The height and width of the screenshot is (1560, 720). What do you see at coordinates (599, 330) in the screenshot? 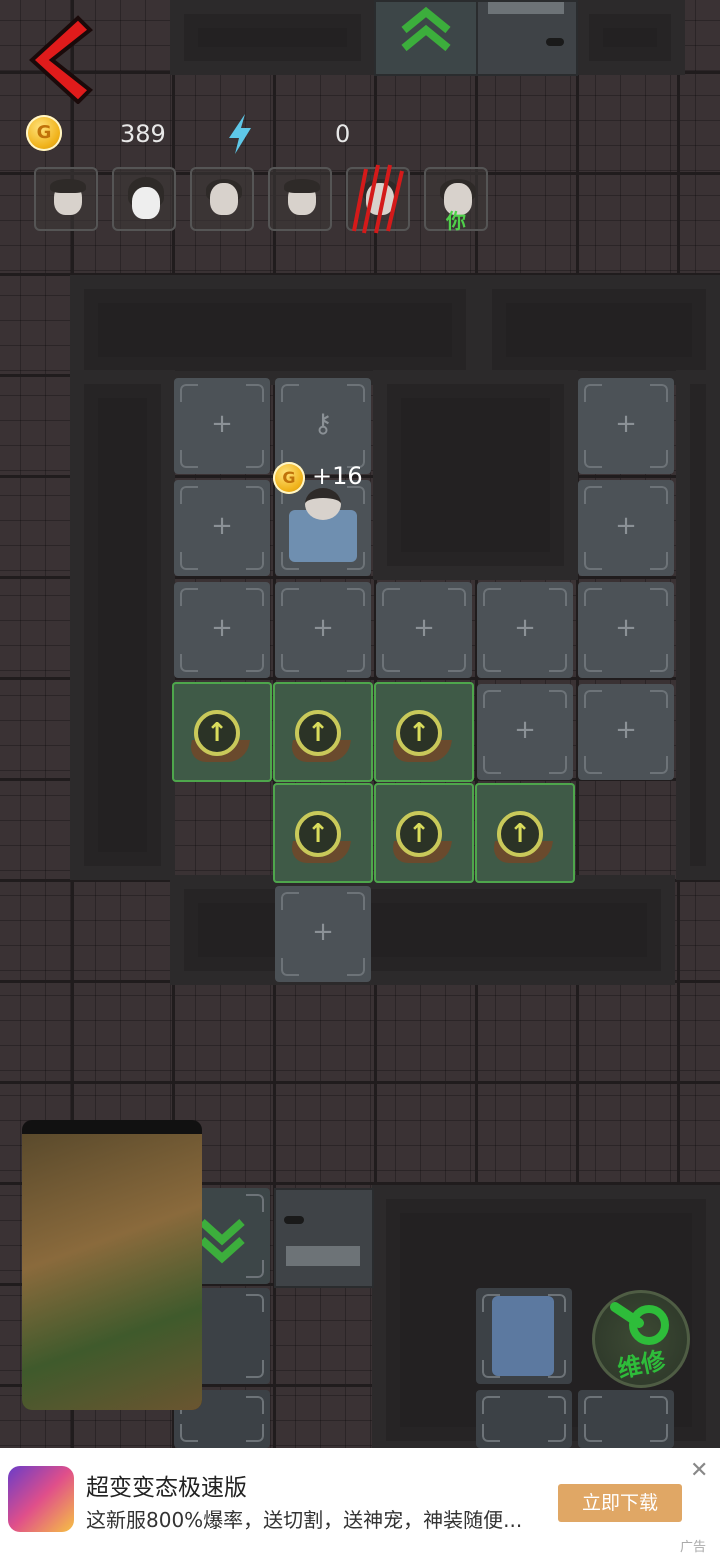
I see `room-wall-upper-right` at bounding box center [599, 330].